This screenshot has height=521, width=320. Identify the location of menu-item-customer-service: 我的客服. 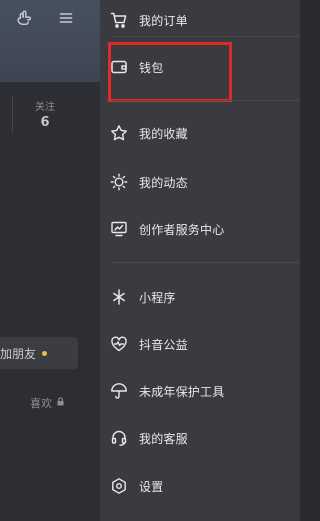
(200, 438).